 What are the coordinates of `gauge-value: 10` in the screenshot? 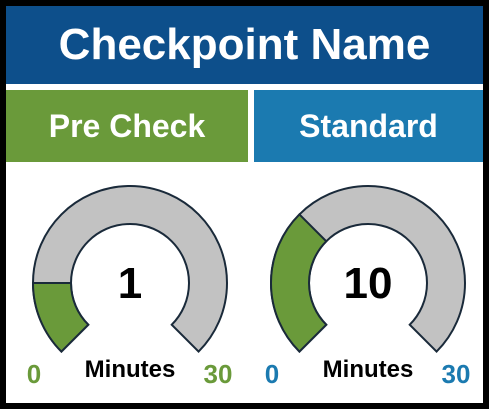 It's located at (368, 283).